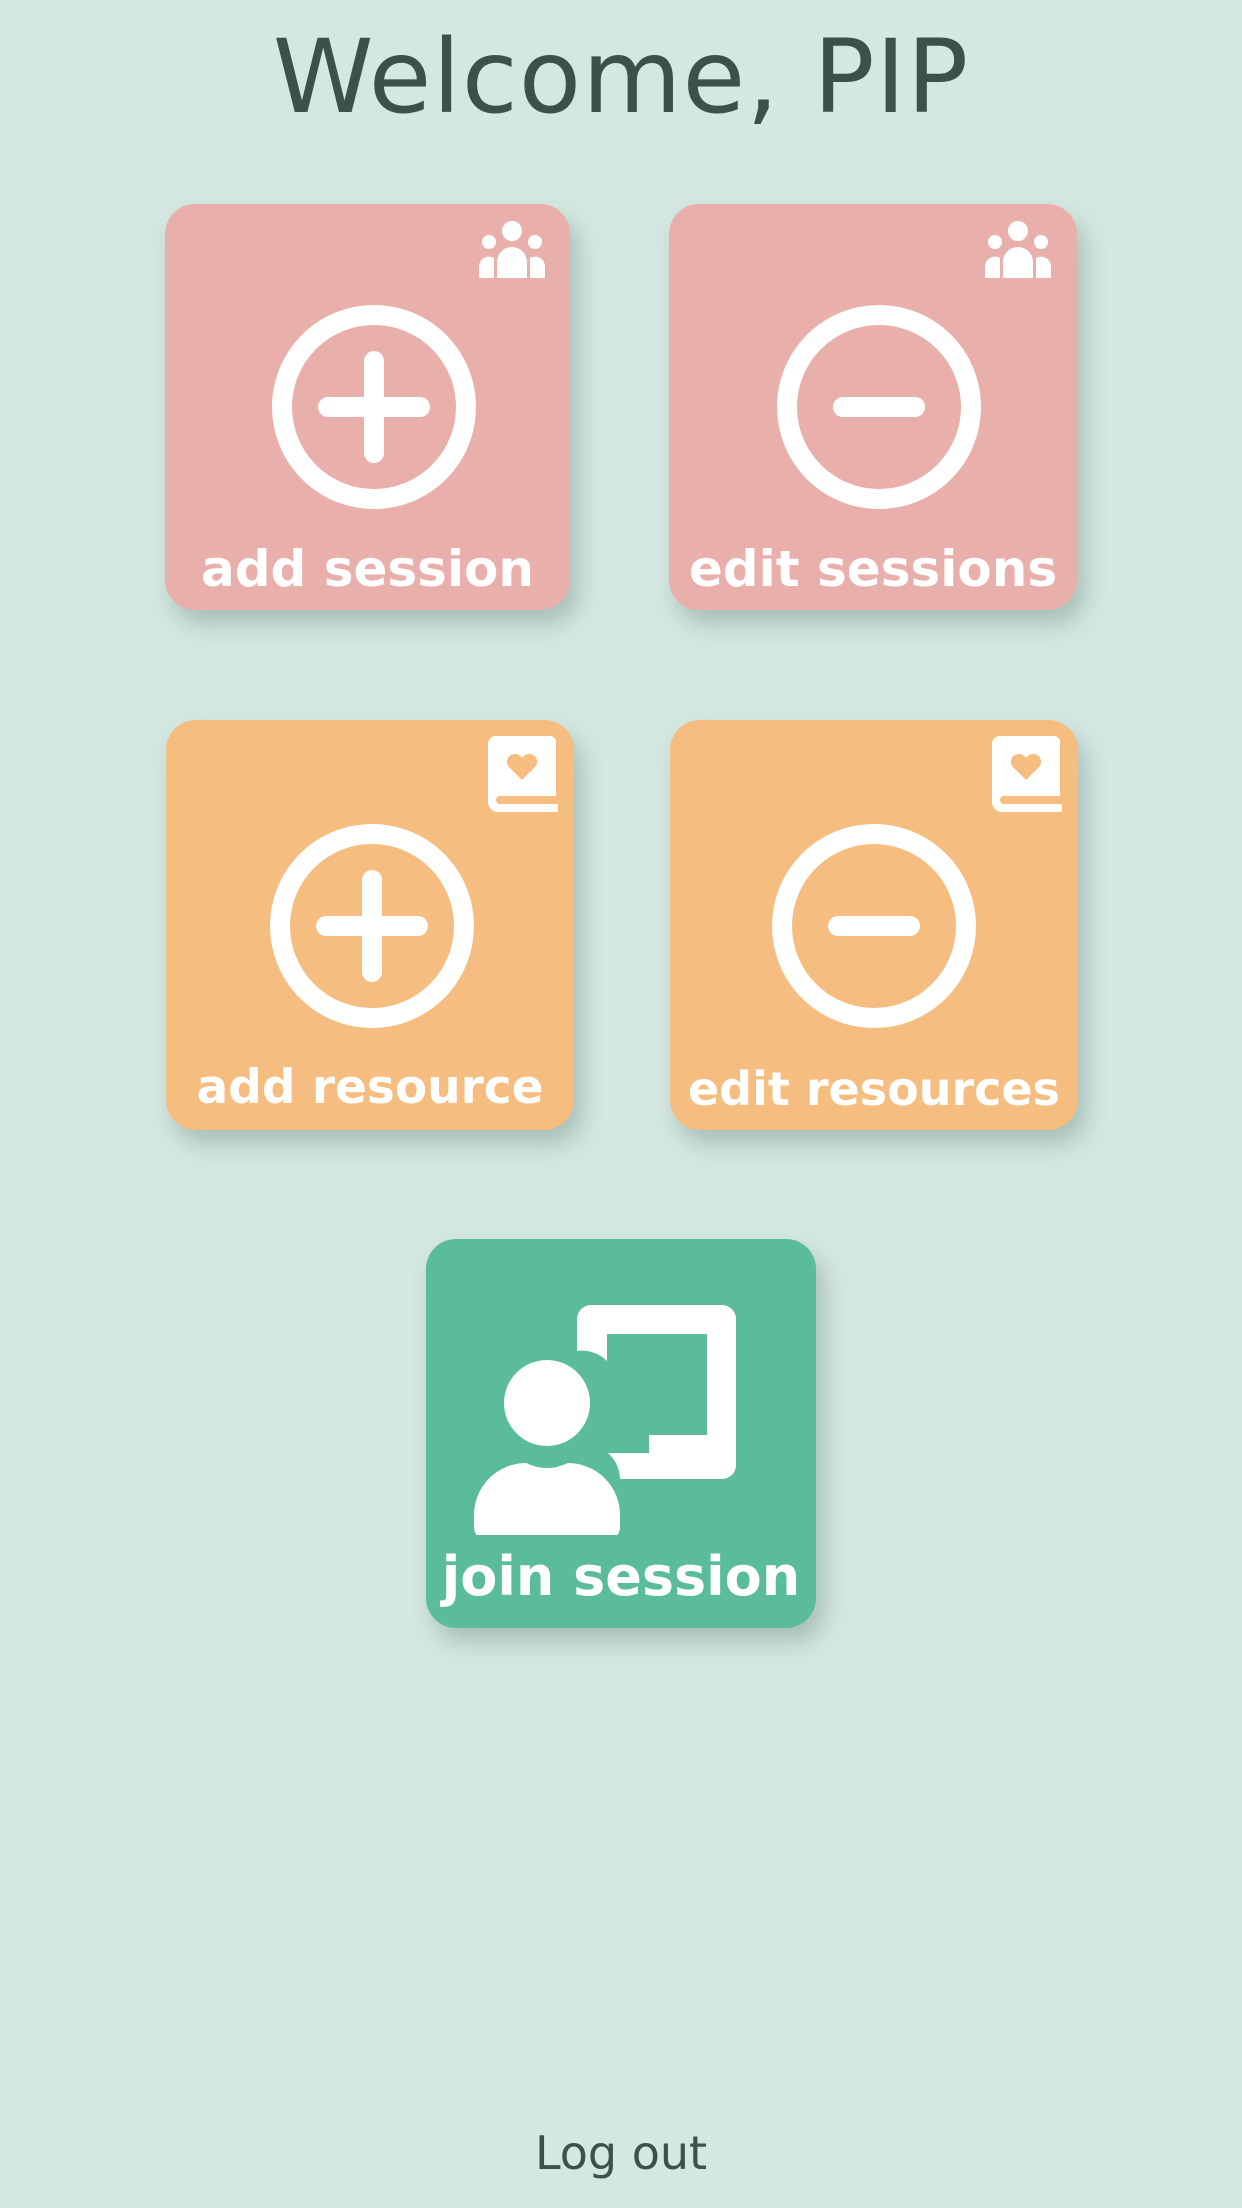  I want to click on add-resource-label: add resource, so click(370, 1087).